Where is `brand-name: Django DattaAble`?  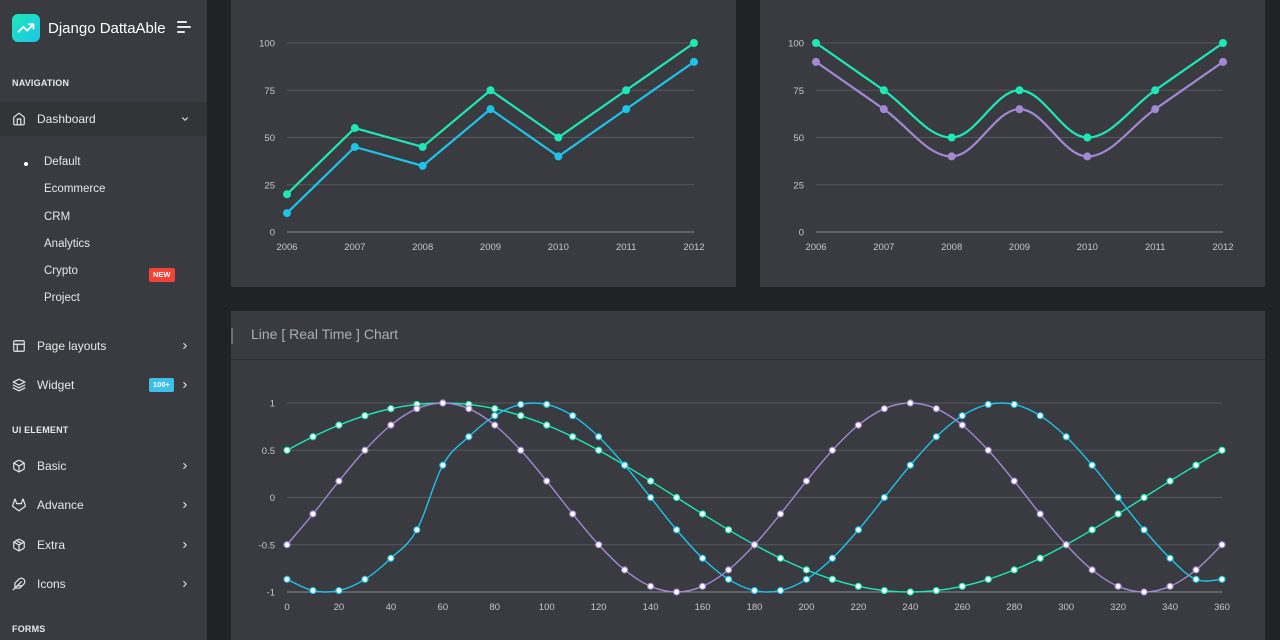
brand-name: Django DattaAble is located at coordinates (107, 28).